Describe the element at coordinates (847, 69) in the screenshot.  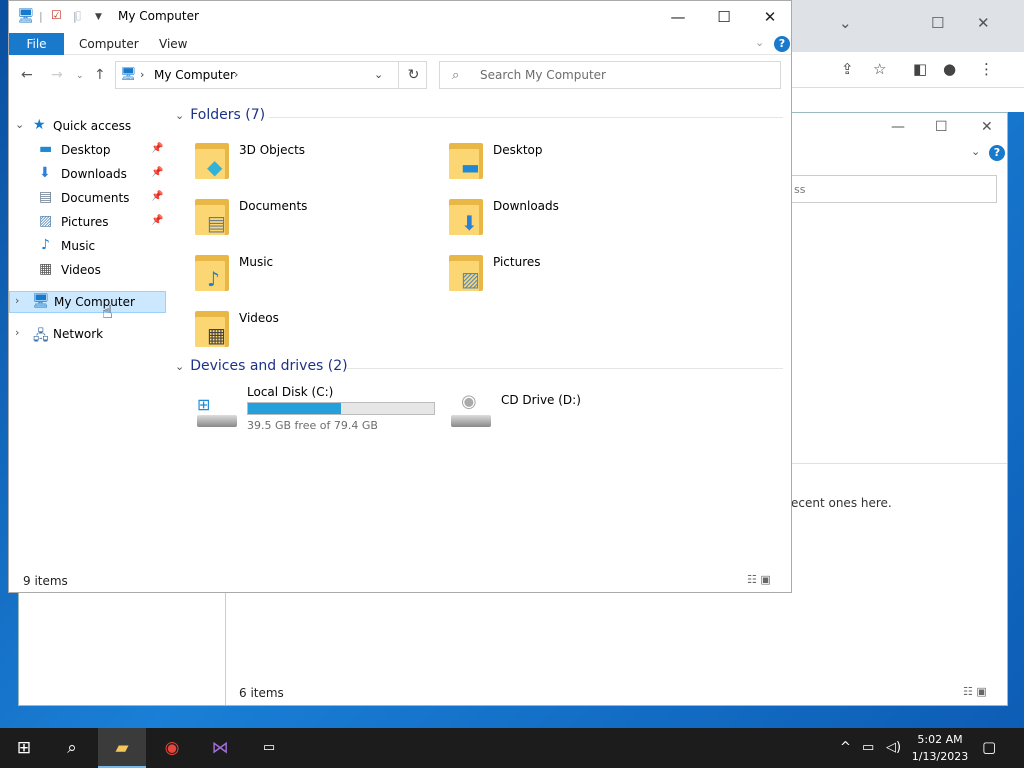
I see `share-icon: ⇪` at that location.